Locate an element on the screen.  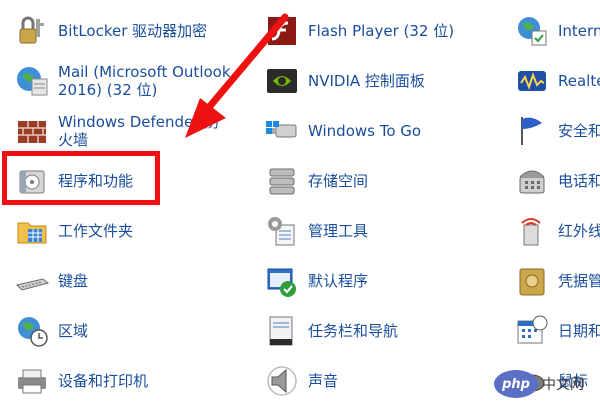
taskbar-navigation-item: 任务栏和导航 is located at coordinates (379, 331).